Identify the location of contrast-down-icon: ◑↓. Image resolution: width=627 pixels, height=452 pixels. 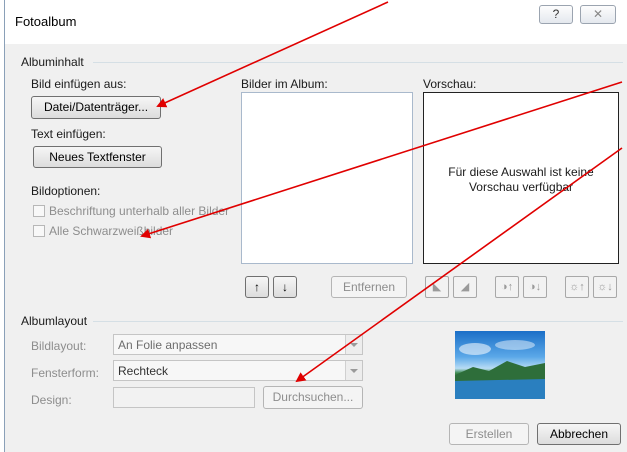
(535, 287).